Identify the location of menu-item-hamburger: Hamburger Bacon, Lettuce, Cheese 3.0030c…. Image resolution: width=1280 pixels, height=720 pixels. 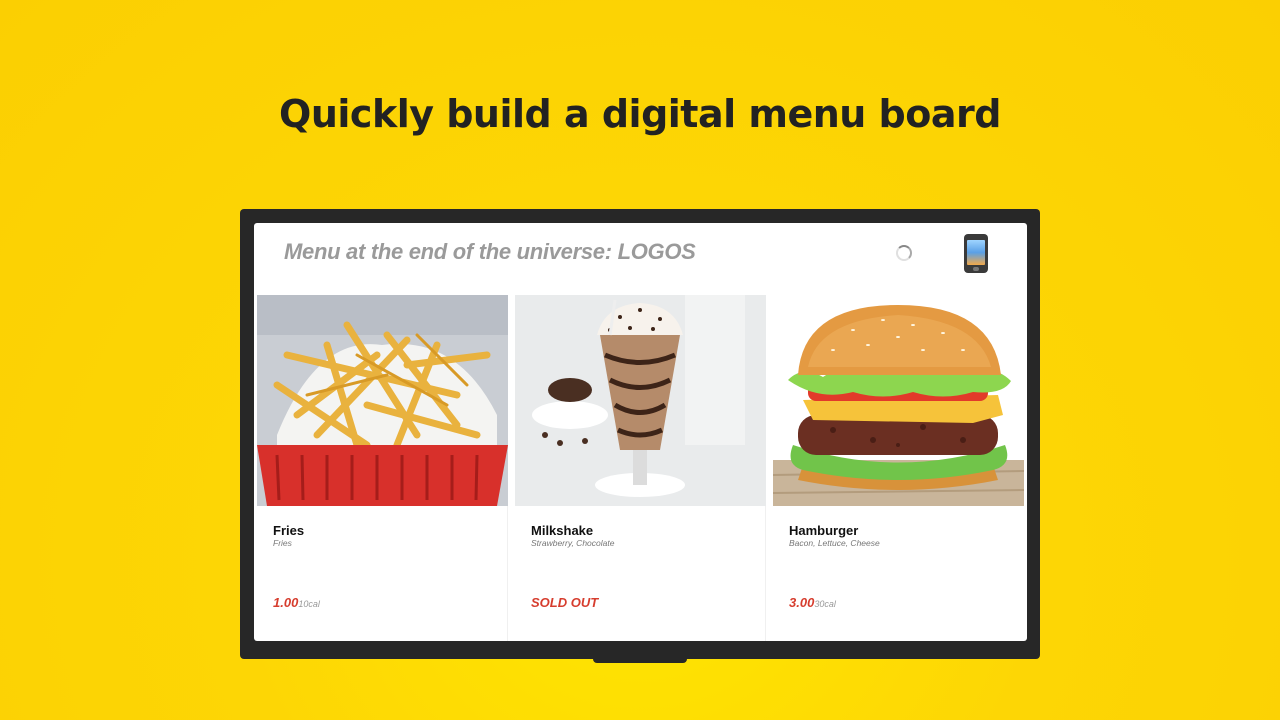
(898, 468).